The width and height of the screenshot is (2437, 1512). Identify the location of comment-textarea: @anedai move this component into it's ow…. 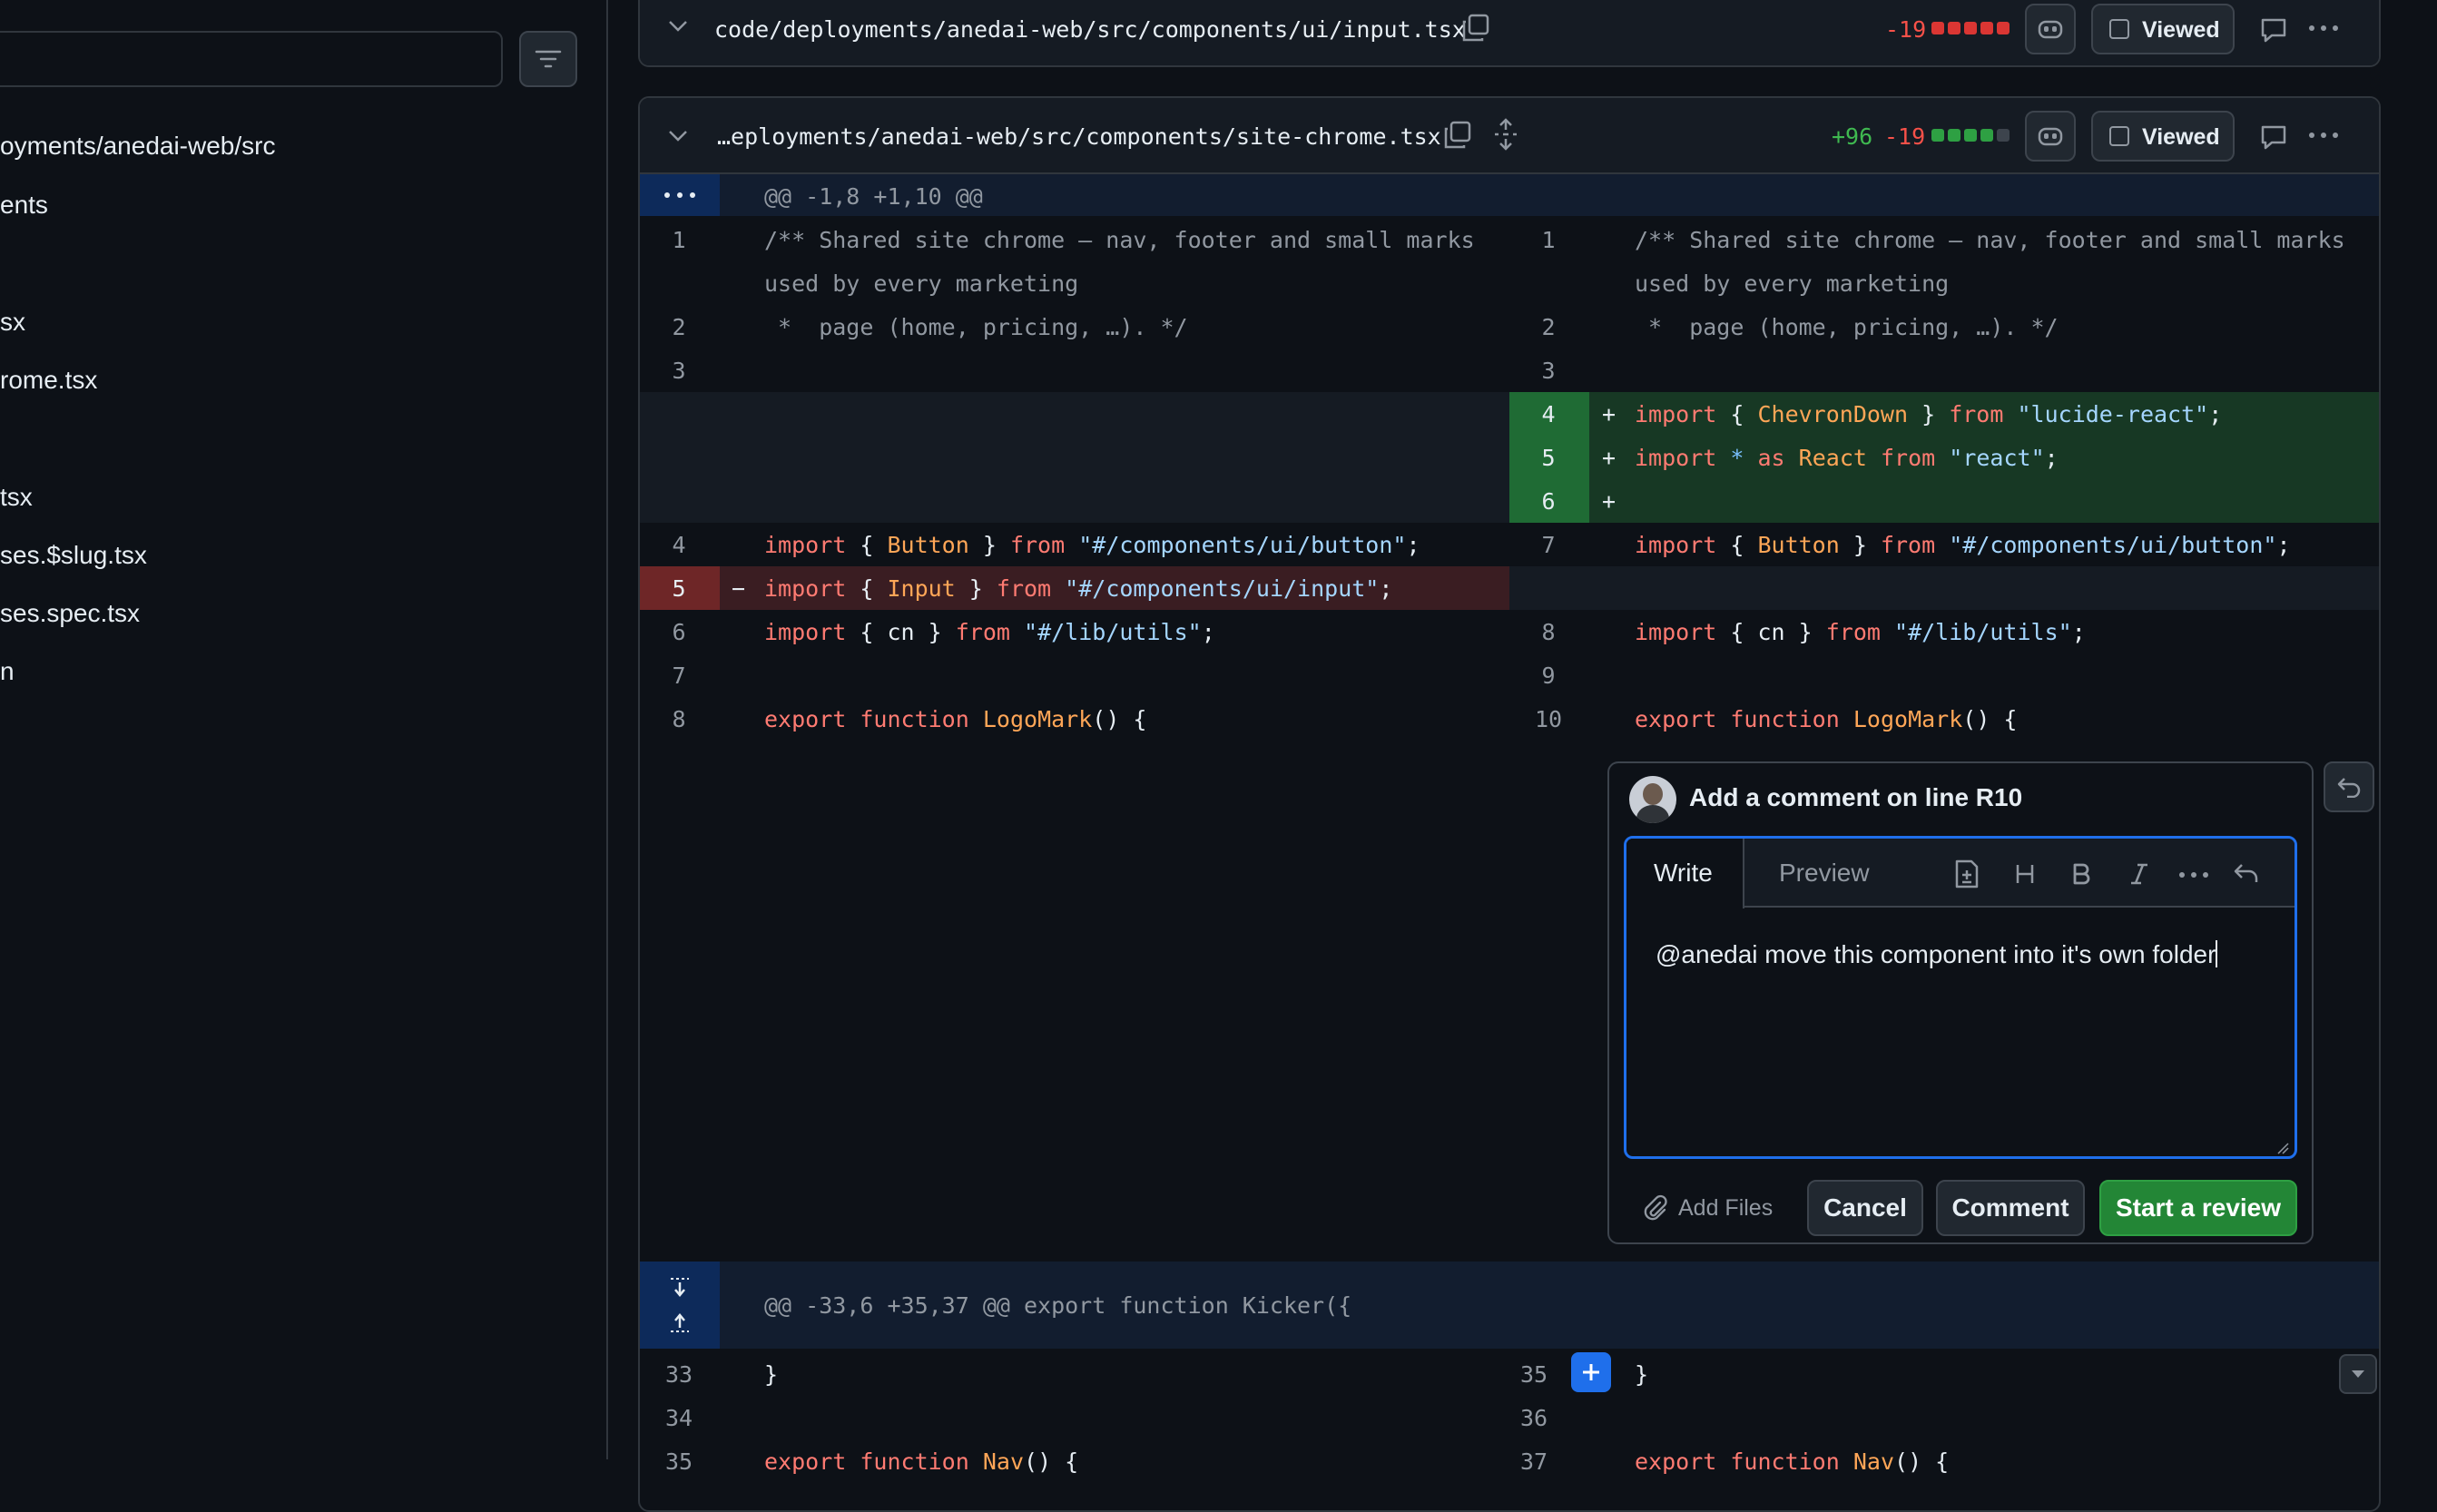
(1937, 954).